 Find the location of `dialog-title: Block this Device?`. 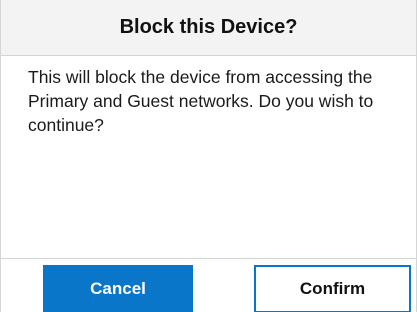

dialog-title: Block this Device? is located at coordinates (208, 27).